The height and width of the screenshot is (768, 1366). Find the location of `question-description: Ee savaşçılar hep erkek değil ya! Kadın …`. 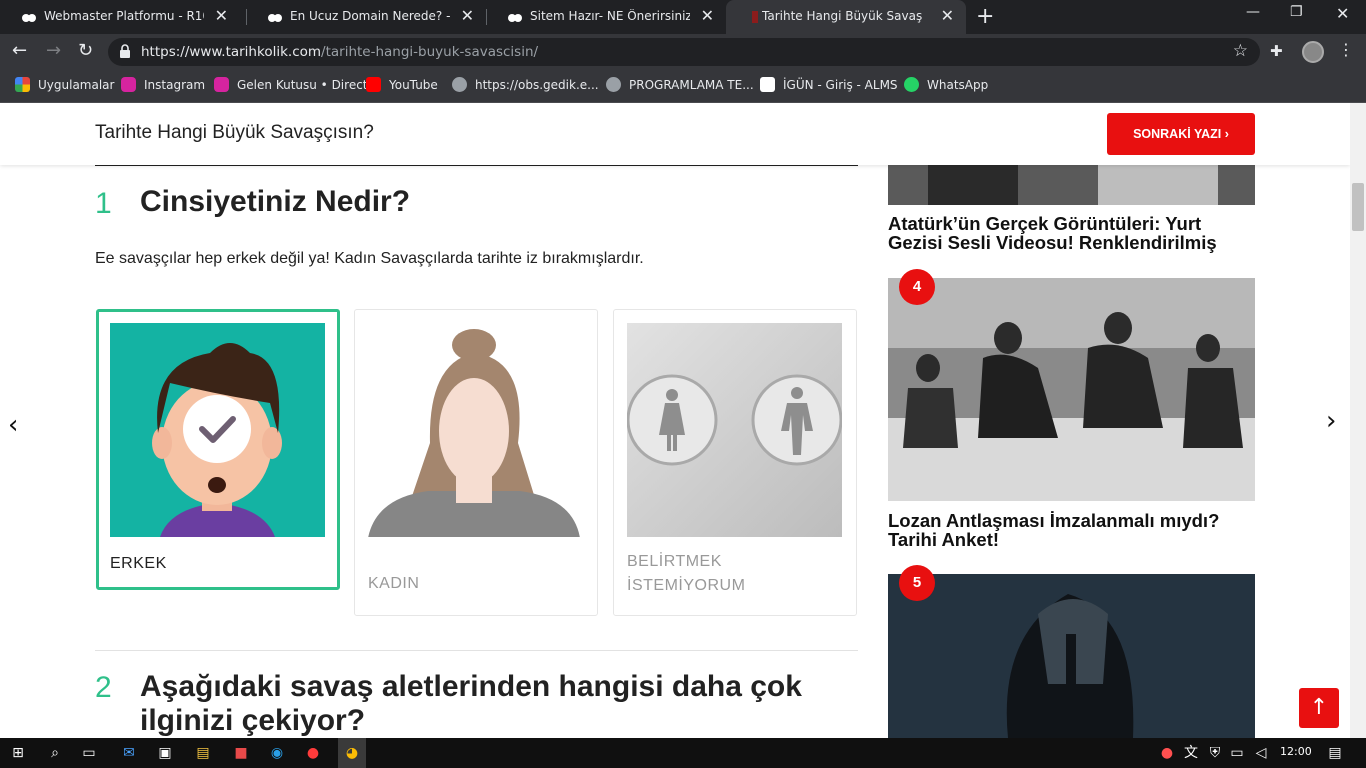

question-description: Ee savaşçılar hep erkek değil ya! Kadın … is located at coordinates (369, 258).